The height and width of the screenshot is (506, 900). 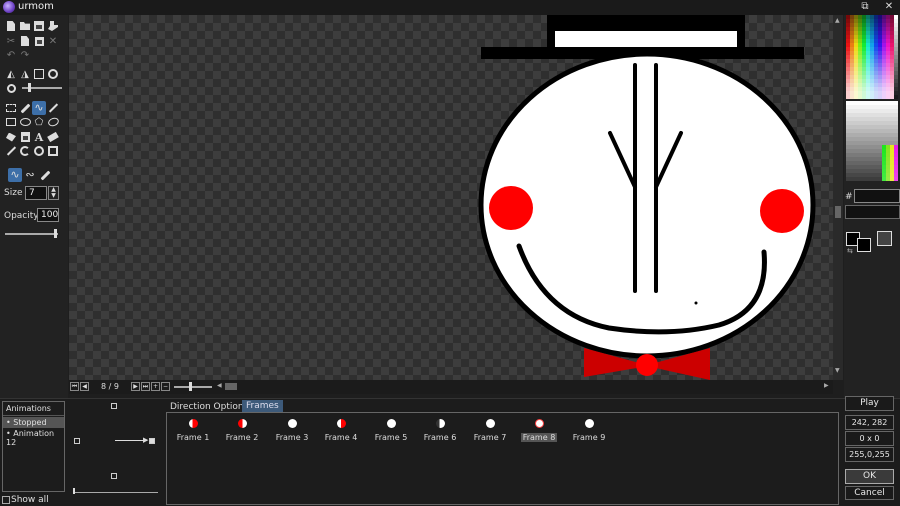 What do you see at coordinates (33, 422) in the screenshot?
I see `animation-item-stopped: • Stopped` at bounding box center [33, 422].